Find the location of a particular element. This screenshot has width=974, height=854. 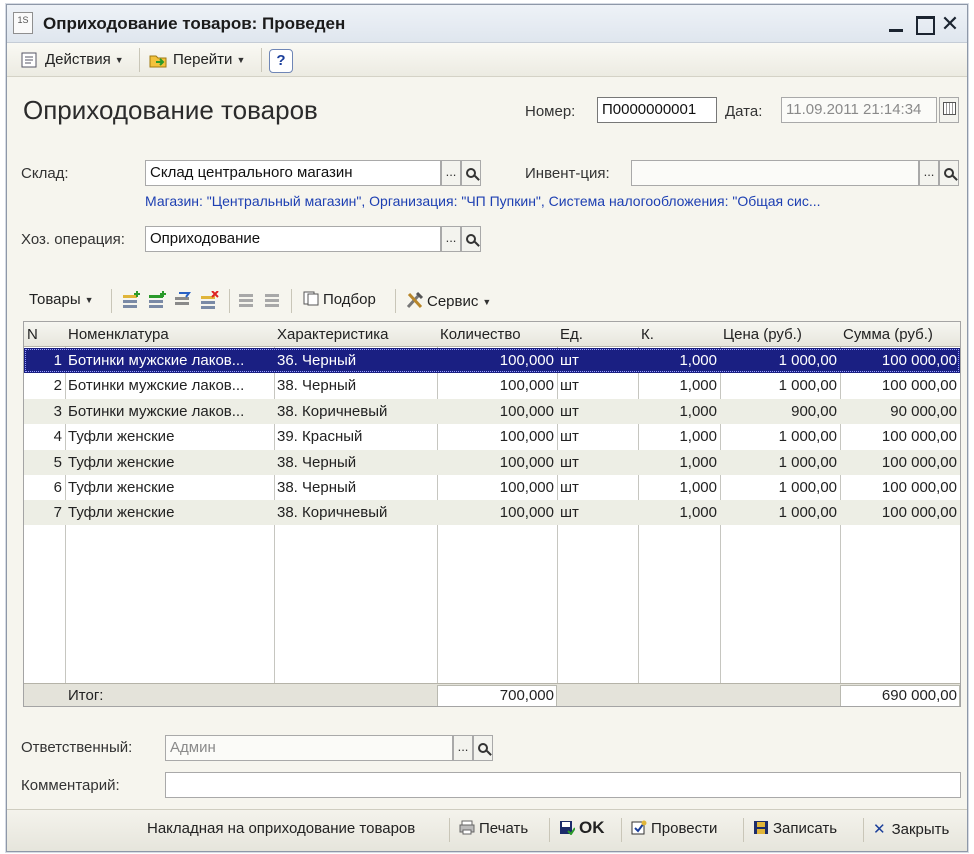

cell-row-number: 5 is located at coordinates (44, 462).